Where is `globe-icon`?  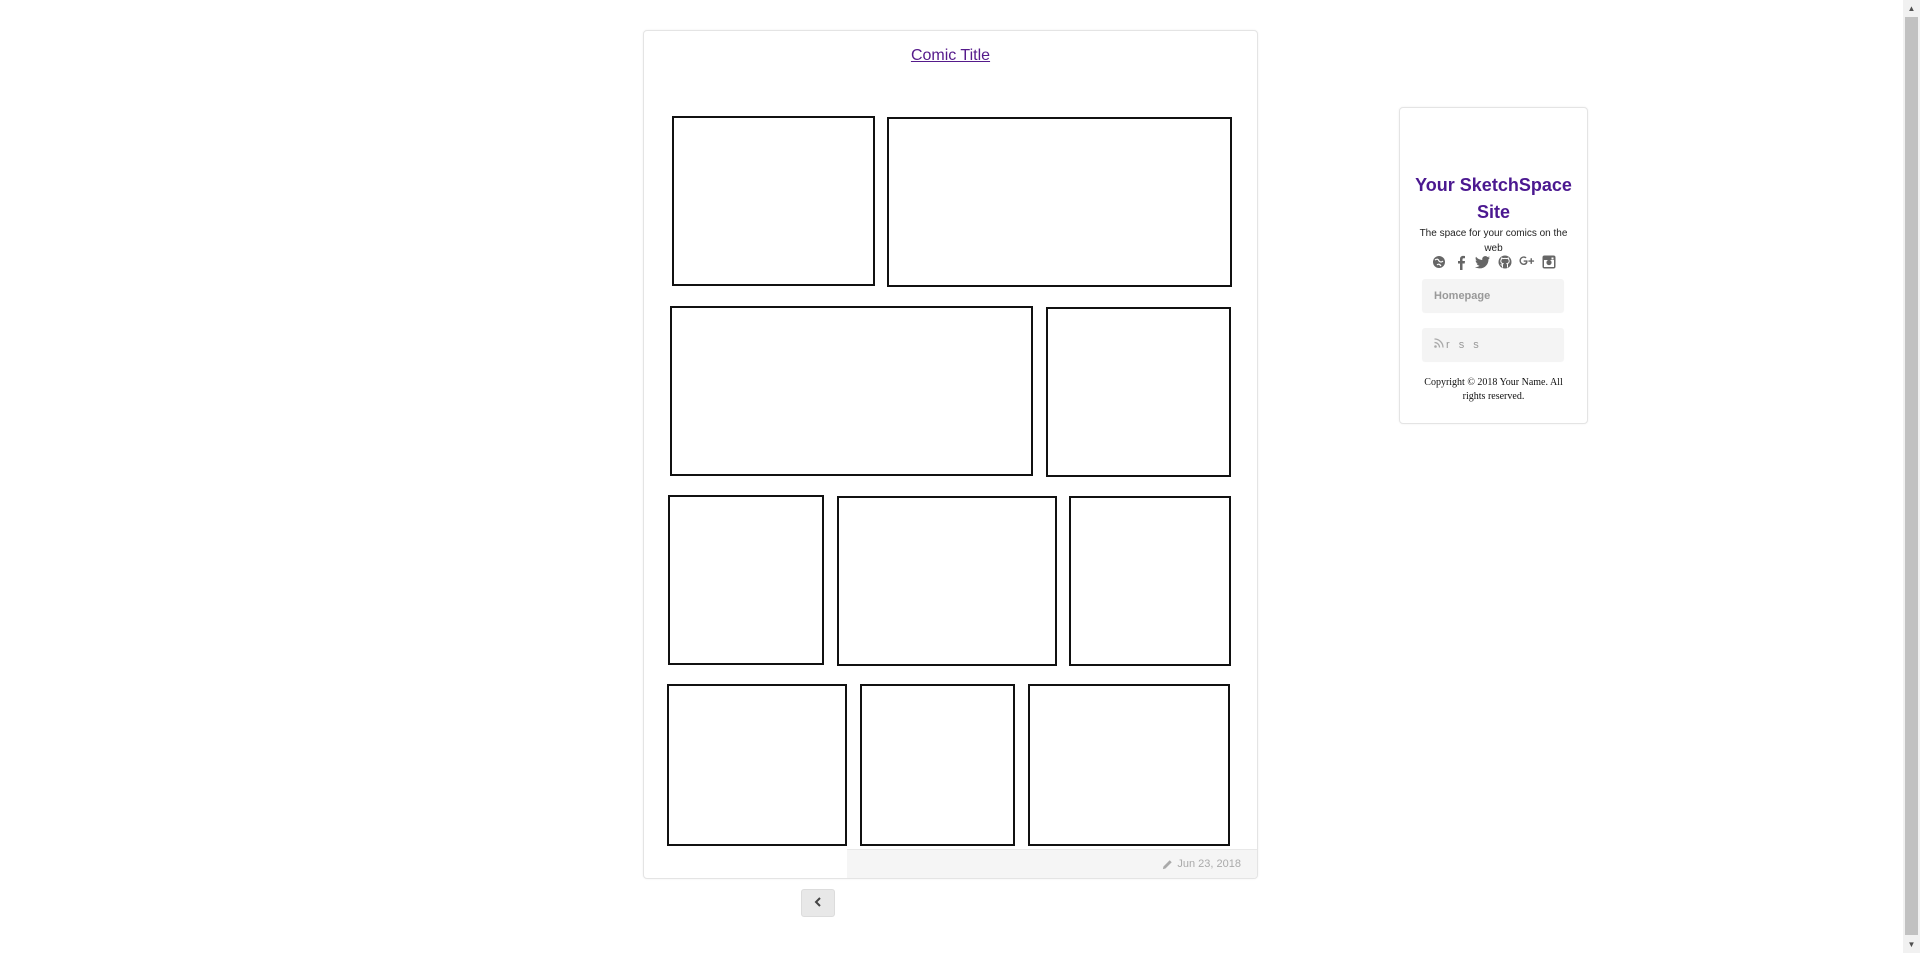 globe-icon is located at coordinates (1439, 262).